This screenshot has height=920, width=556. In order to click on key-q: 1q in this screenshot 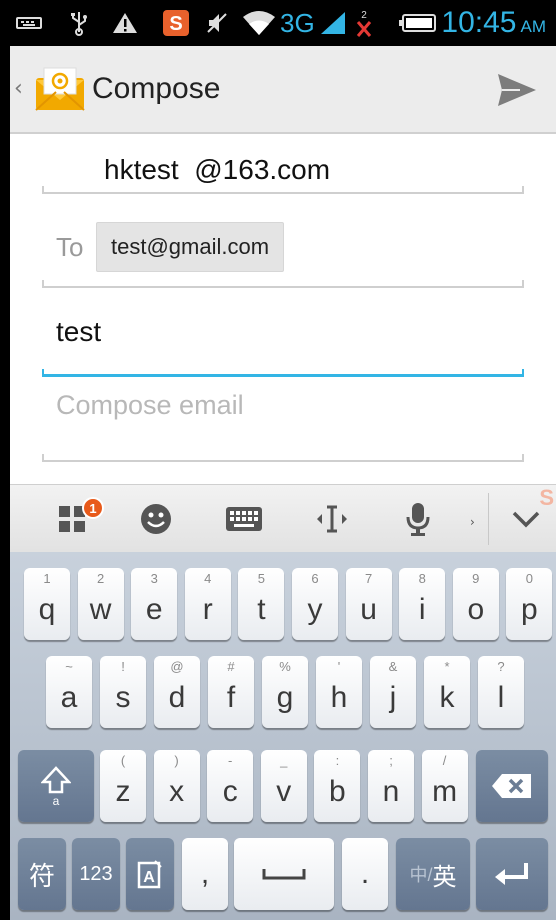, I will do `click(47, 604)`.